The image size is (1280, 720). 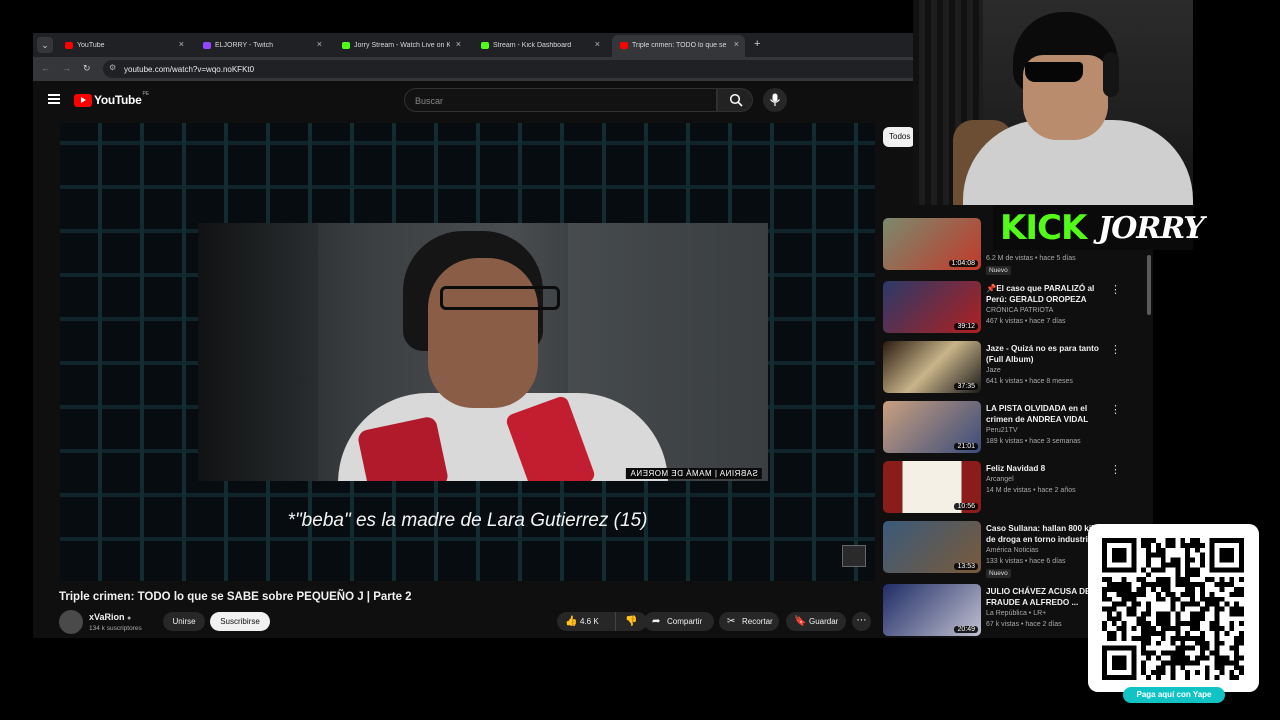 What do you see at coordinates (966, 446) in the screenshot?
I see `video-duration: 21:01` at bounding box center [966, 446].